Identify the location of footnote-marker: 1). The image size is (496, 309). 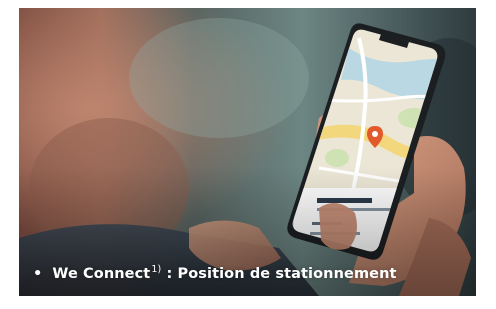
(156, 269).